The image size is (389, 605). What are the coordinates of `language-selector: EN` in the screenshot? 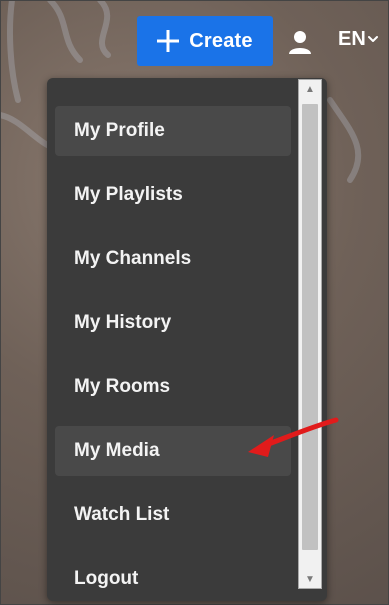 It's located at (358, 39).